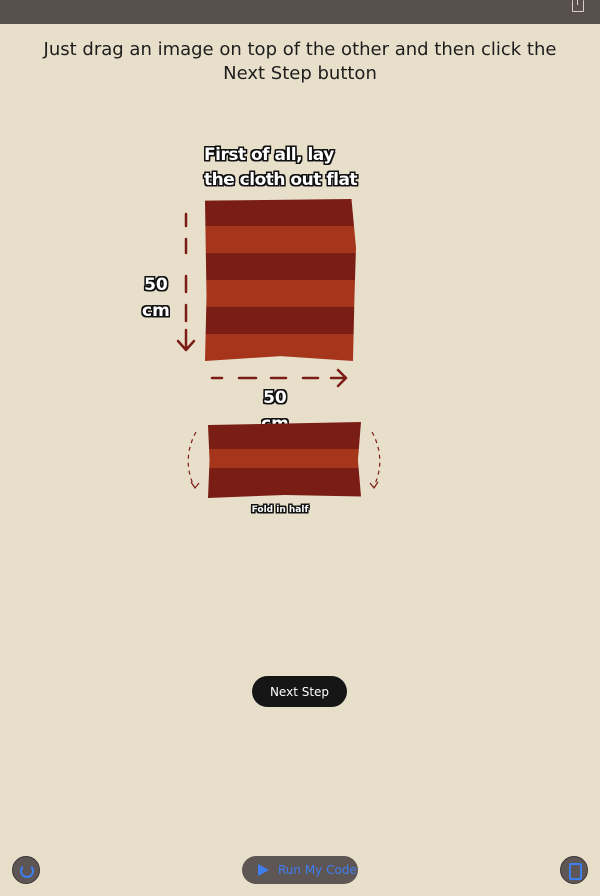 This screenshot has height=896, width=600. I want to click on next-step-button: Next Step, so click(299, 691).